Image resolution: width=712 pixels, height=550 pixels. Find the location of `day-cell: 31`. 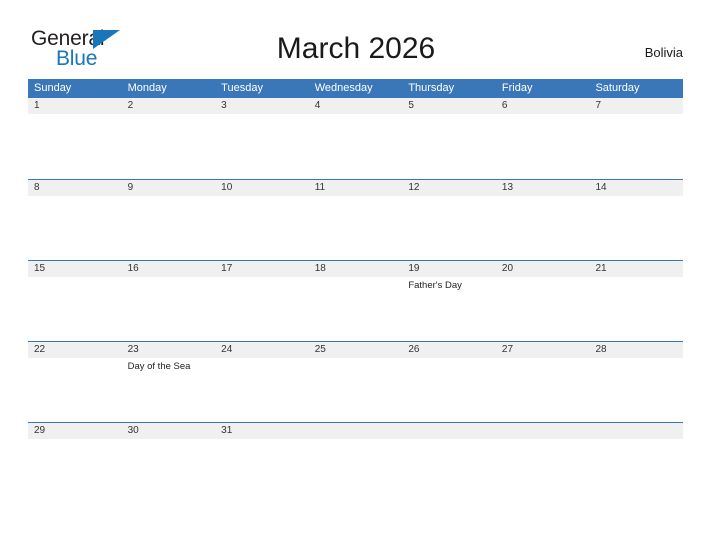

day-cell: 31 is located at coordinates (262, 463).